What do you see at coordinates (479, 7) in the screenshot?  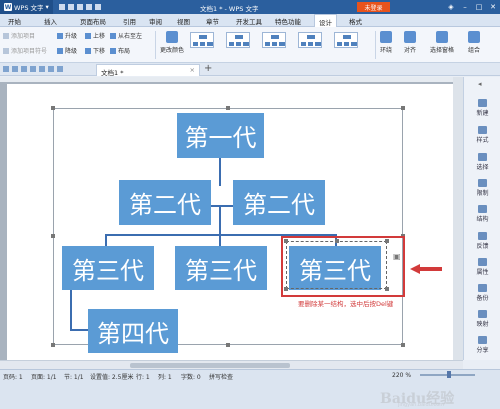 I see `maximize-icon: □` at bounding box center [479, 7].